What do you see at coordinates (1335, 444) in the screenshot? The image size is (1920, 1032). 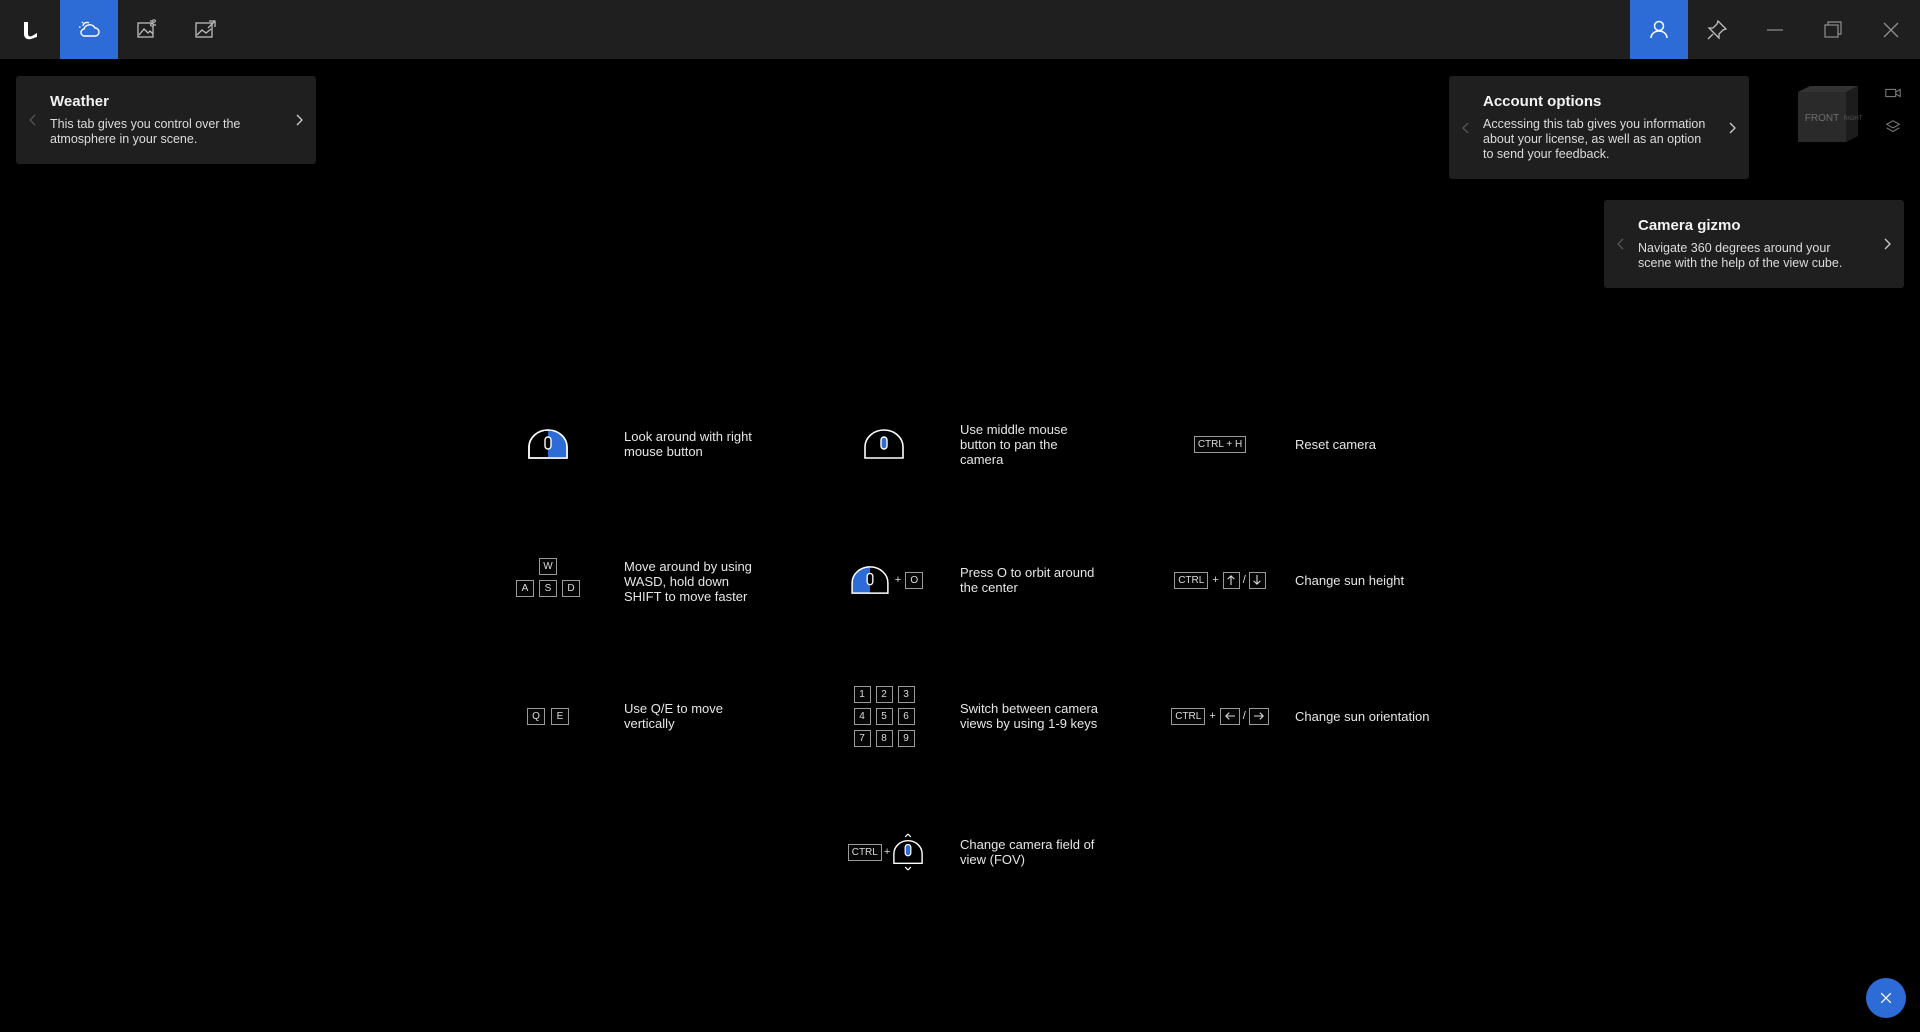 I see `reset-camera-label: Reset camera` at bounding box center [1335, 444].